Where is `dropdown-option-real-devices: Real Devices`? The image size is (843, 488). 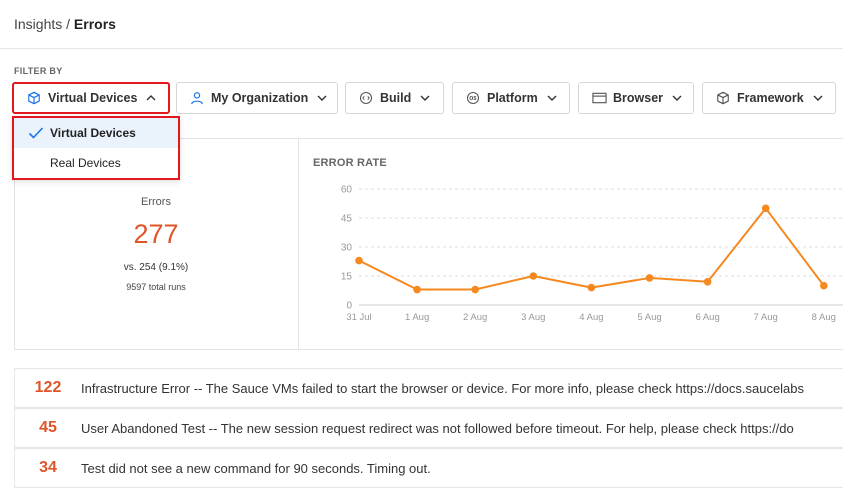
dropdown-option-real-devices: Real Devices is located at coordinates (96, 163).